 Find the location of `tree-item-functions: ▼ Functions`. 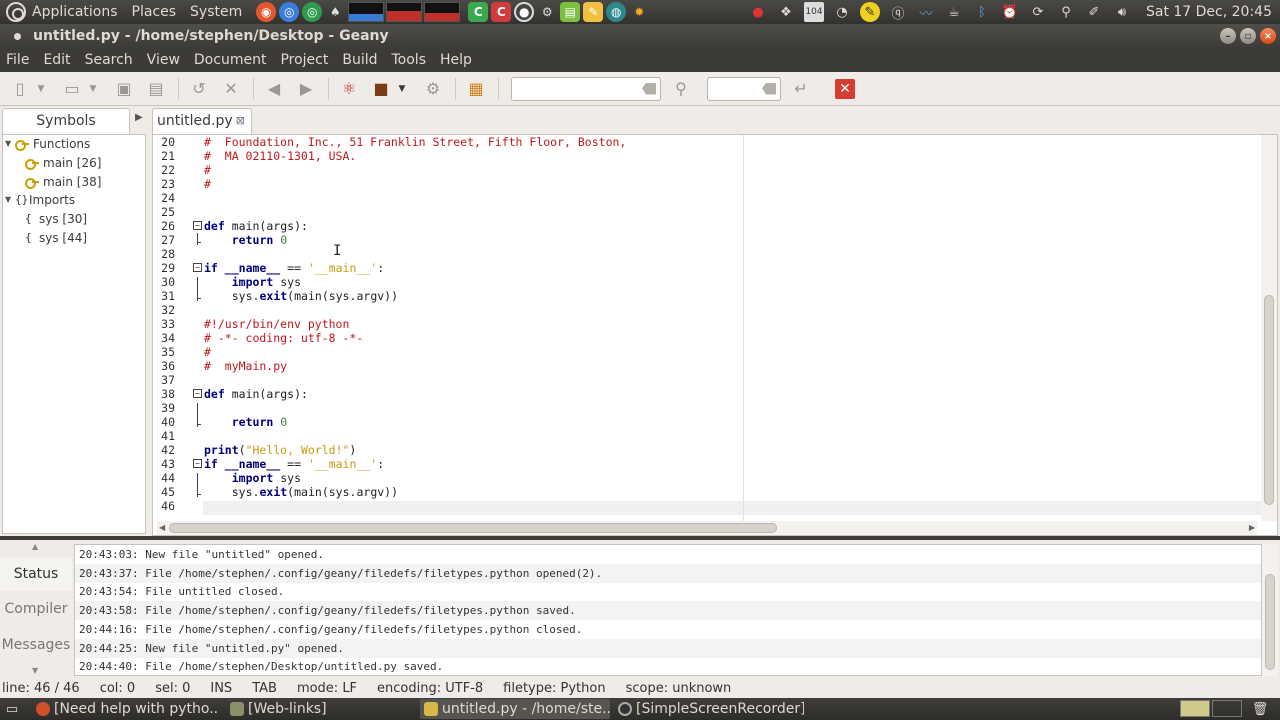

tree-item-functions: ▼ Functions is located at coordinates (47, 144).